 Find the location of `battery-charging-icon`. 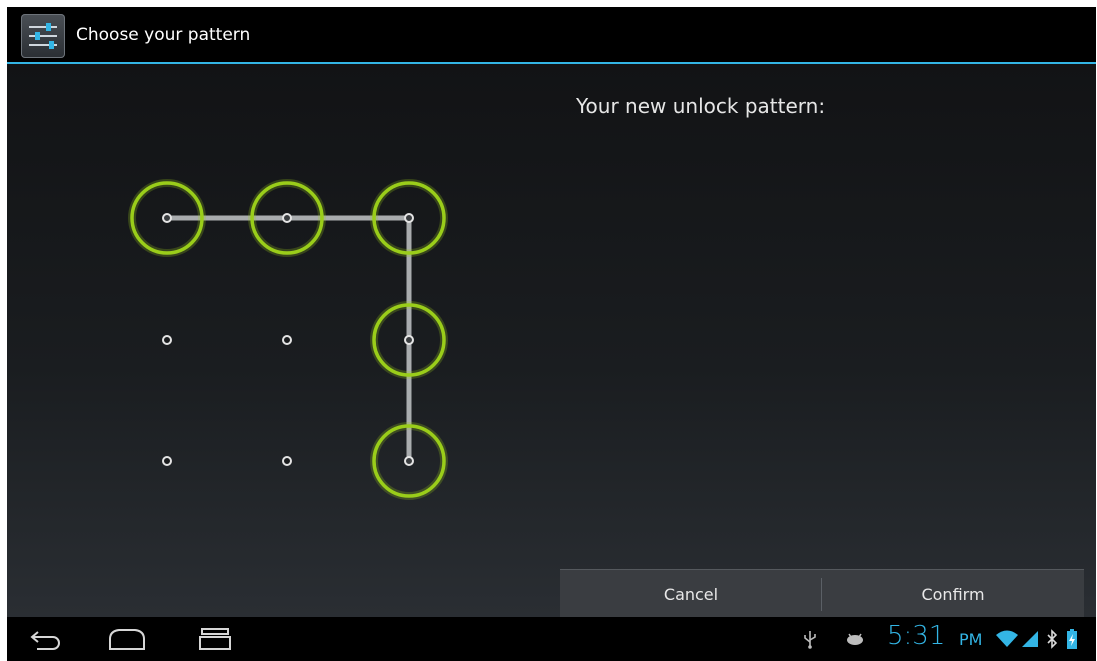

battery-charging-icon is located at coordinates (1072, 639).